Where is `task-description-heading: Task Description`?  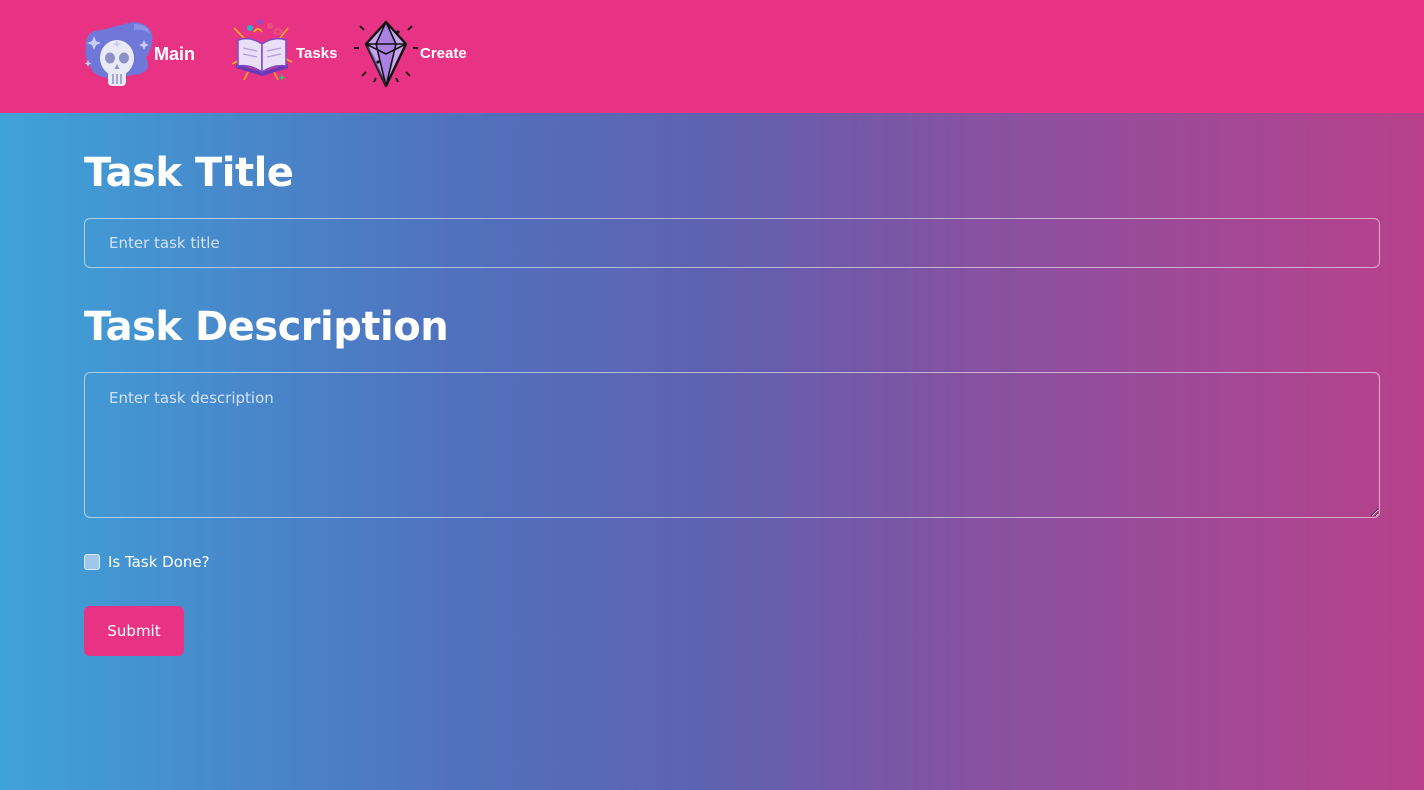 task-description-heading: Task Description is located at coordinates (266, 327).